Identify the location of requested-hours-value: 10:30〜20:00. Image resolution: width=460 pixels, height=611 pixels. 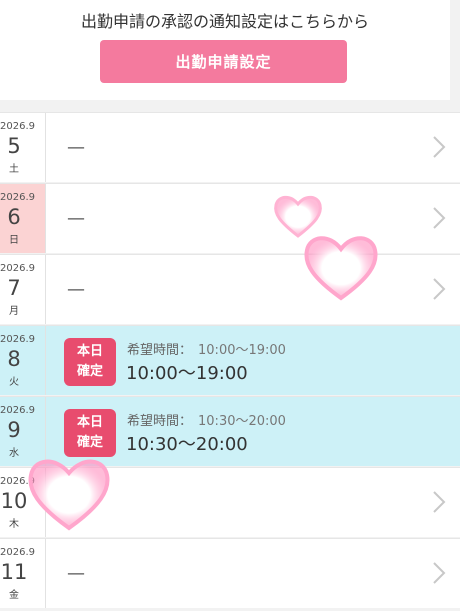
(242, 421).